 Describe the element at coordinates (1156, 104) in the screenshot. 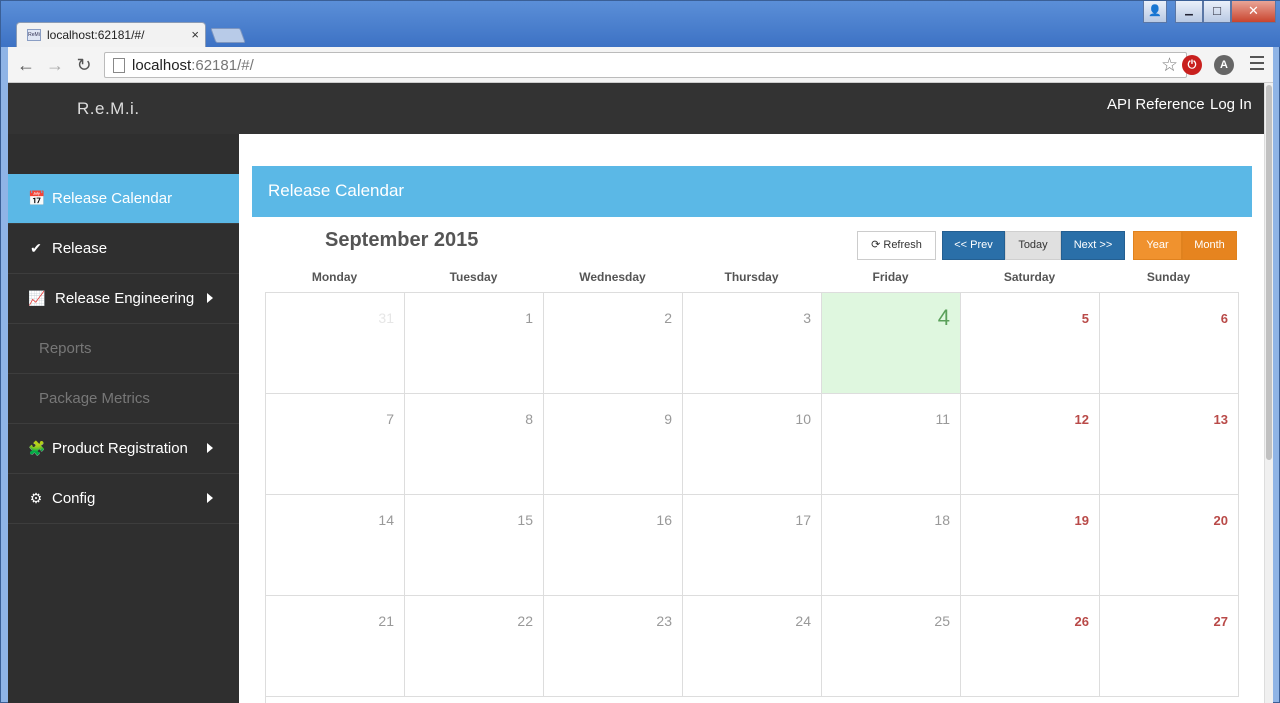

I see `api-reference-link: API Reference` at that location.